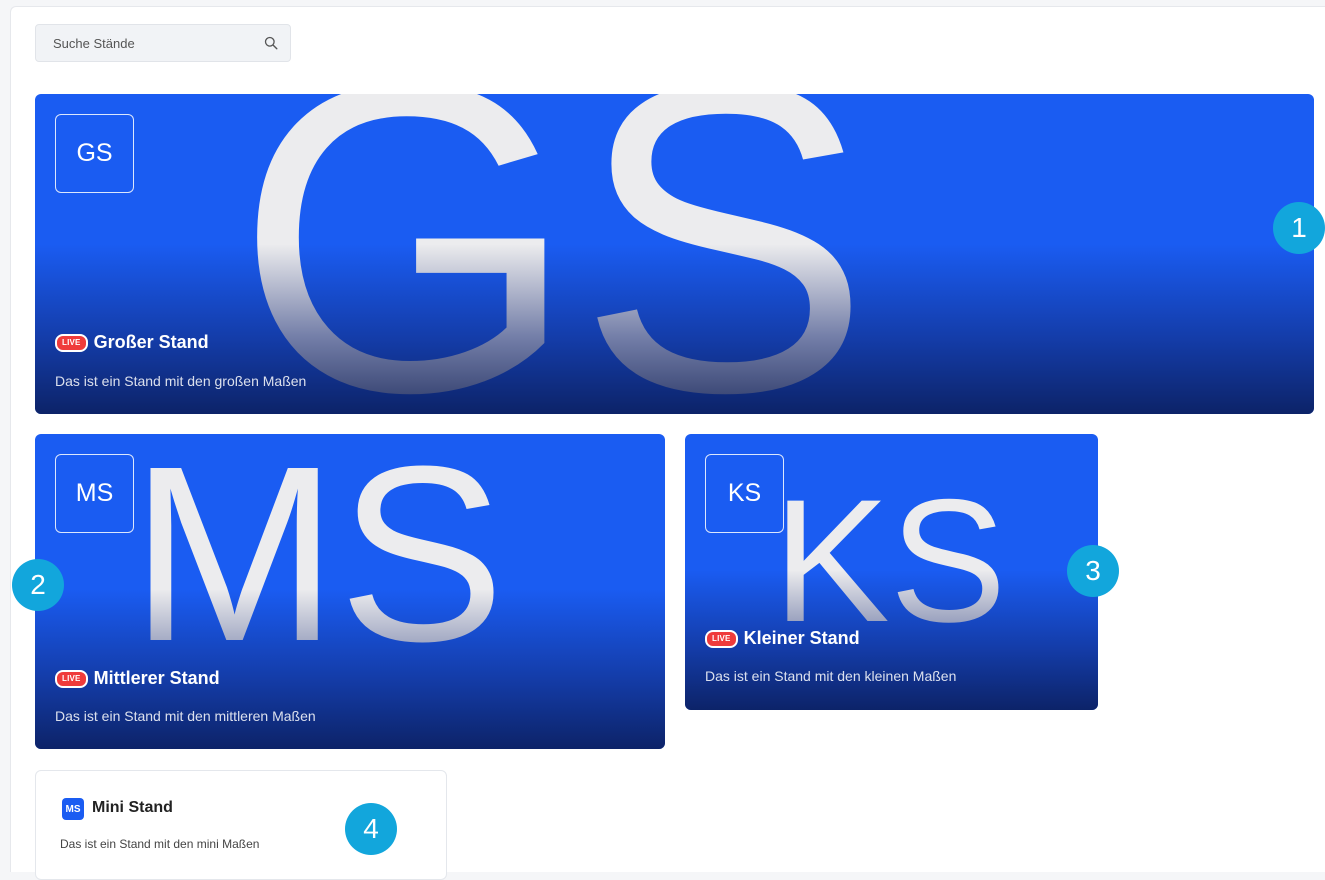 The height and width of the screenshot is (880, 1325). What do you see at coordinates (151, 342) in the screenshot?
I see `stand-title: Großer Stand` at bounding box center [151, 342].